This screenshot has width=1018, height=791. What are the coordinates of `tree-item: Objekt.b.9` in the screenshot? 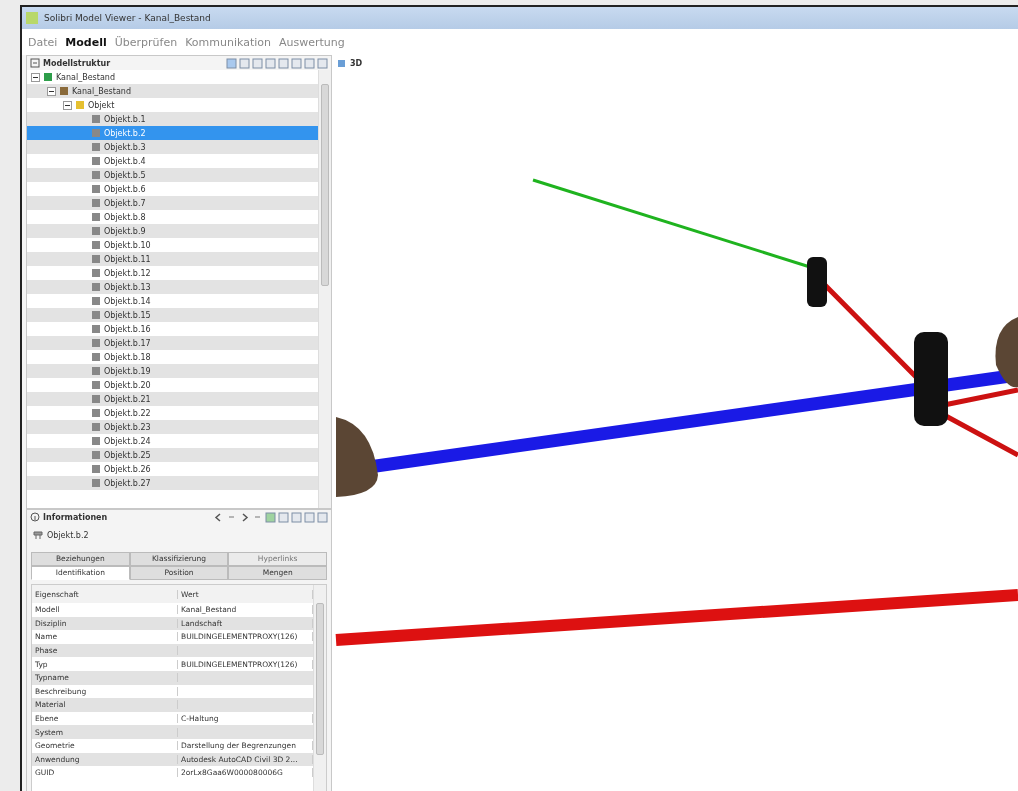 It's located at (172, 231).